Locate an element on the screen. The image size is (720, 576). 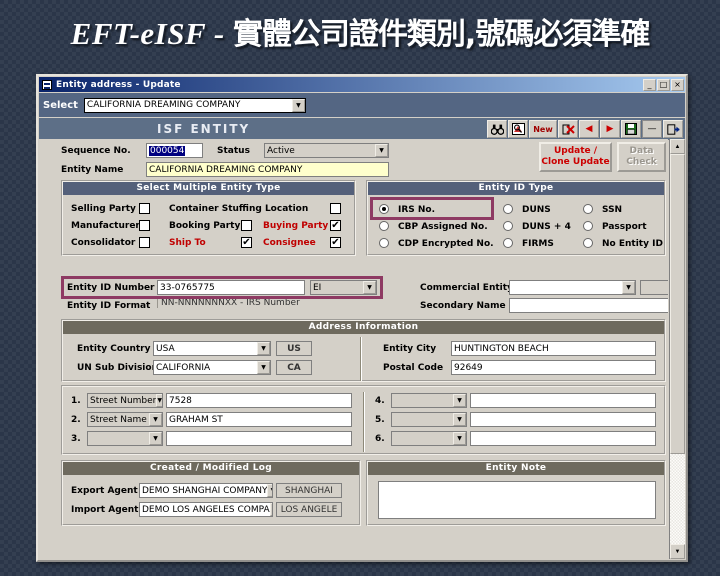
entity-type-label-0: Selling Party is located at coordinates (103, 209).